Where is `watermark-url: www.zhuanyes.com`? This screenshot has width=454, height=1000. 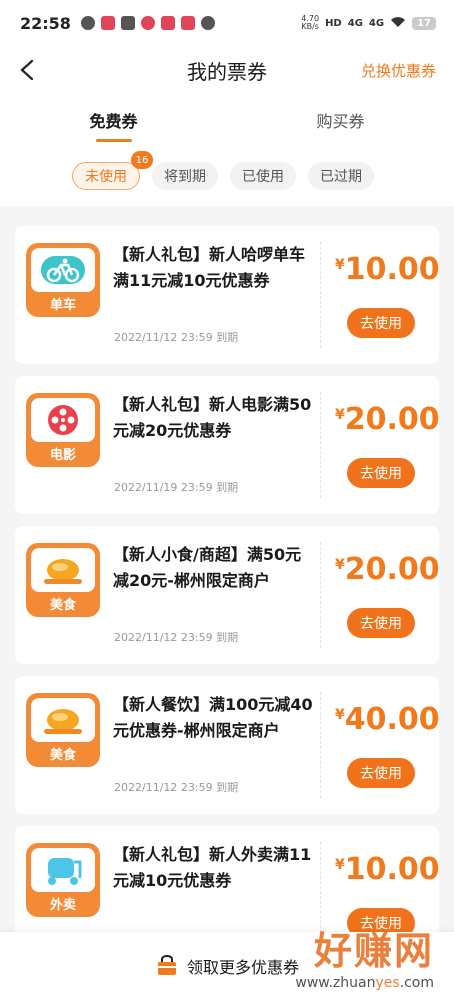 watermark-url: www.zhuanyes.com is located at coordinates (364, 983).